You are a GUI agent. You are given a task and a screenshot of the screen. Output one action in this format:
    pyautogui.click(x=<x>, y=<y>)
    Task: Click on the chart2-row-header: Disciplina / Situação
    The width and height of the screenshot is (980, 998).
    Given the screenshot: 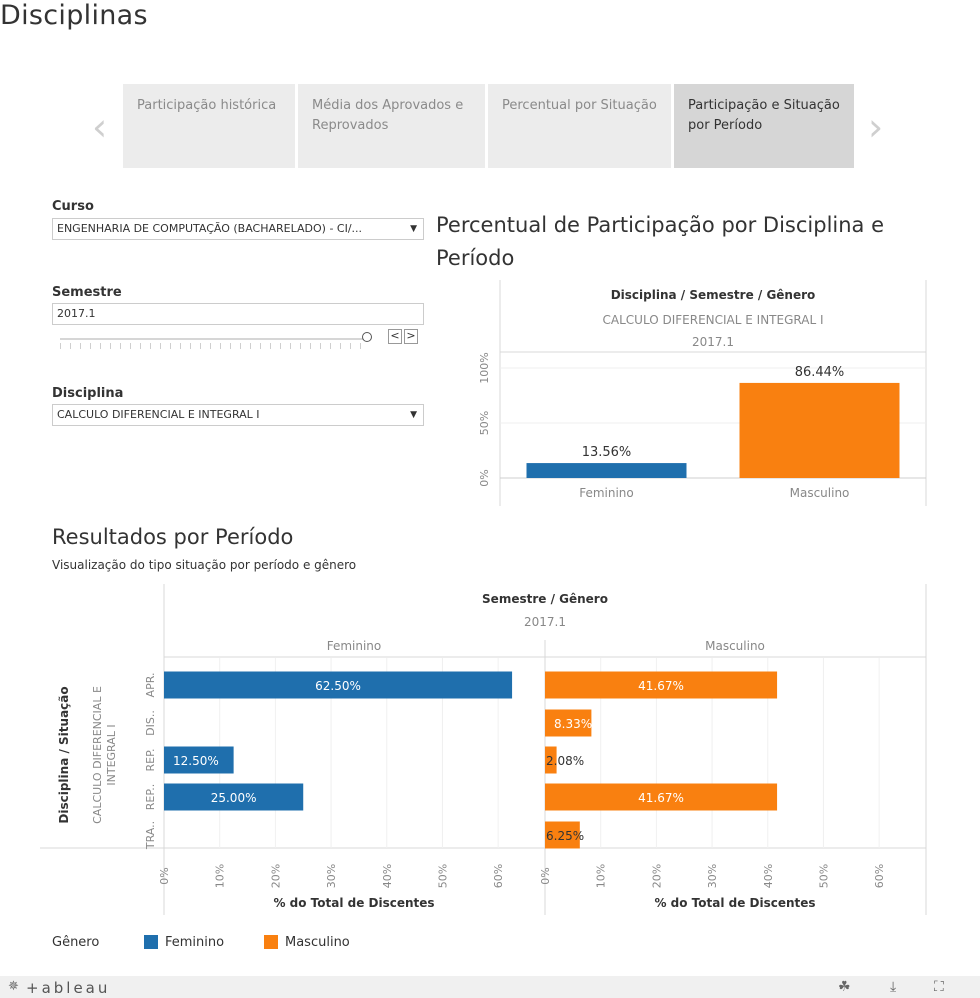 What is the action you would take?
    pyautogui.click(x=64, y=754)
    